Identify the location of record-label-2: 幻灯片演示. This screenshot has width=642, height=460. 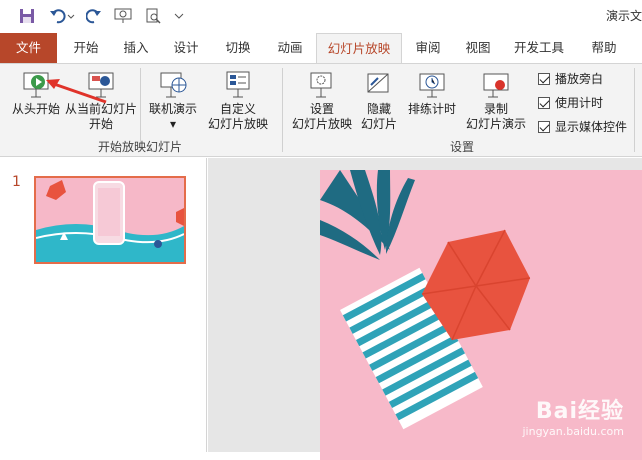
(495, 124).